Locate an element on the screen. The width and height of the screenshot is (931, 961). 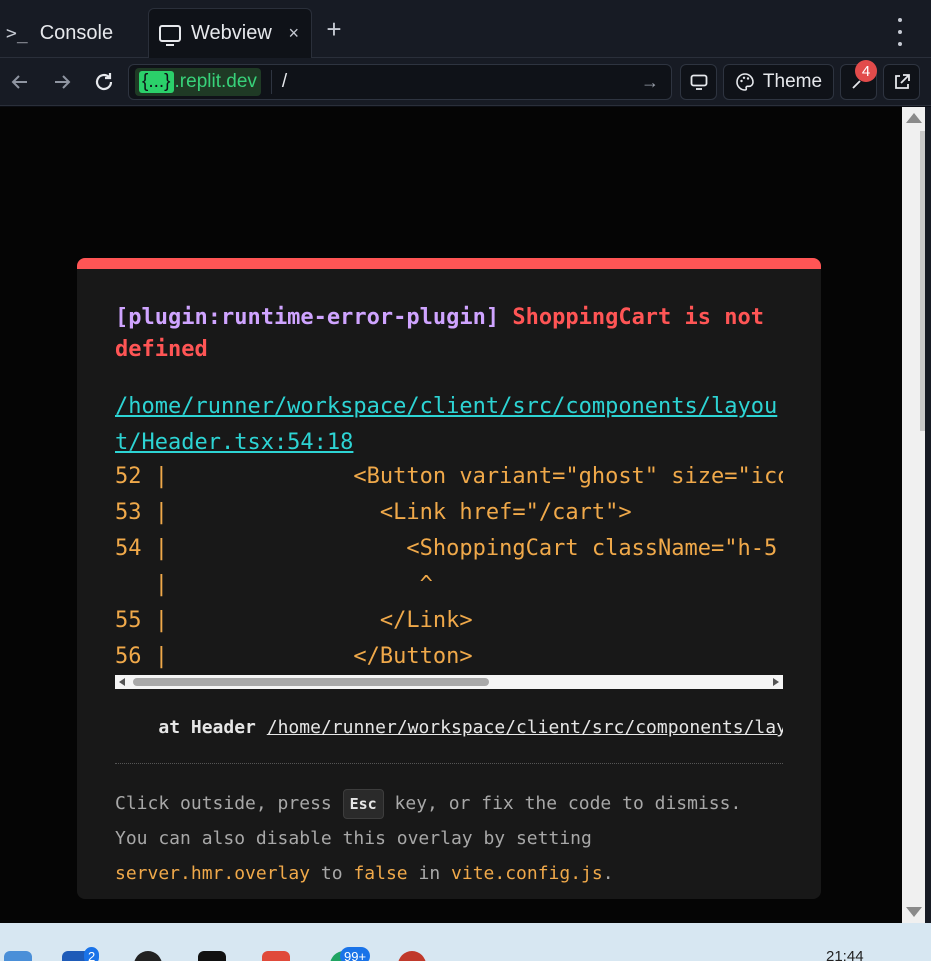
tip-text: to is located at coordinates (331, 873).